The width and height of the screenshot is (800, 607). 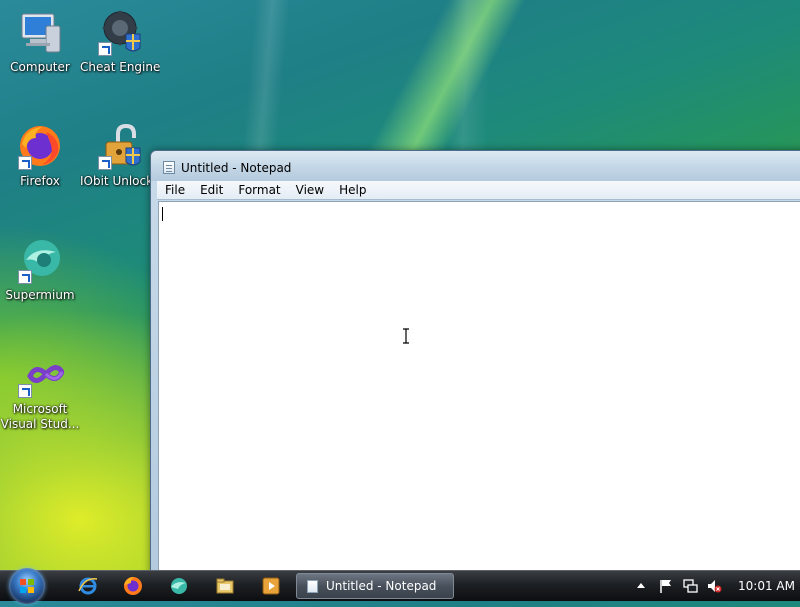 I want to click on title-bar: Untitled - Notepad, so click(x=475, y=166).